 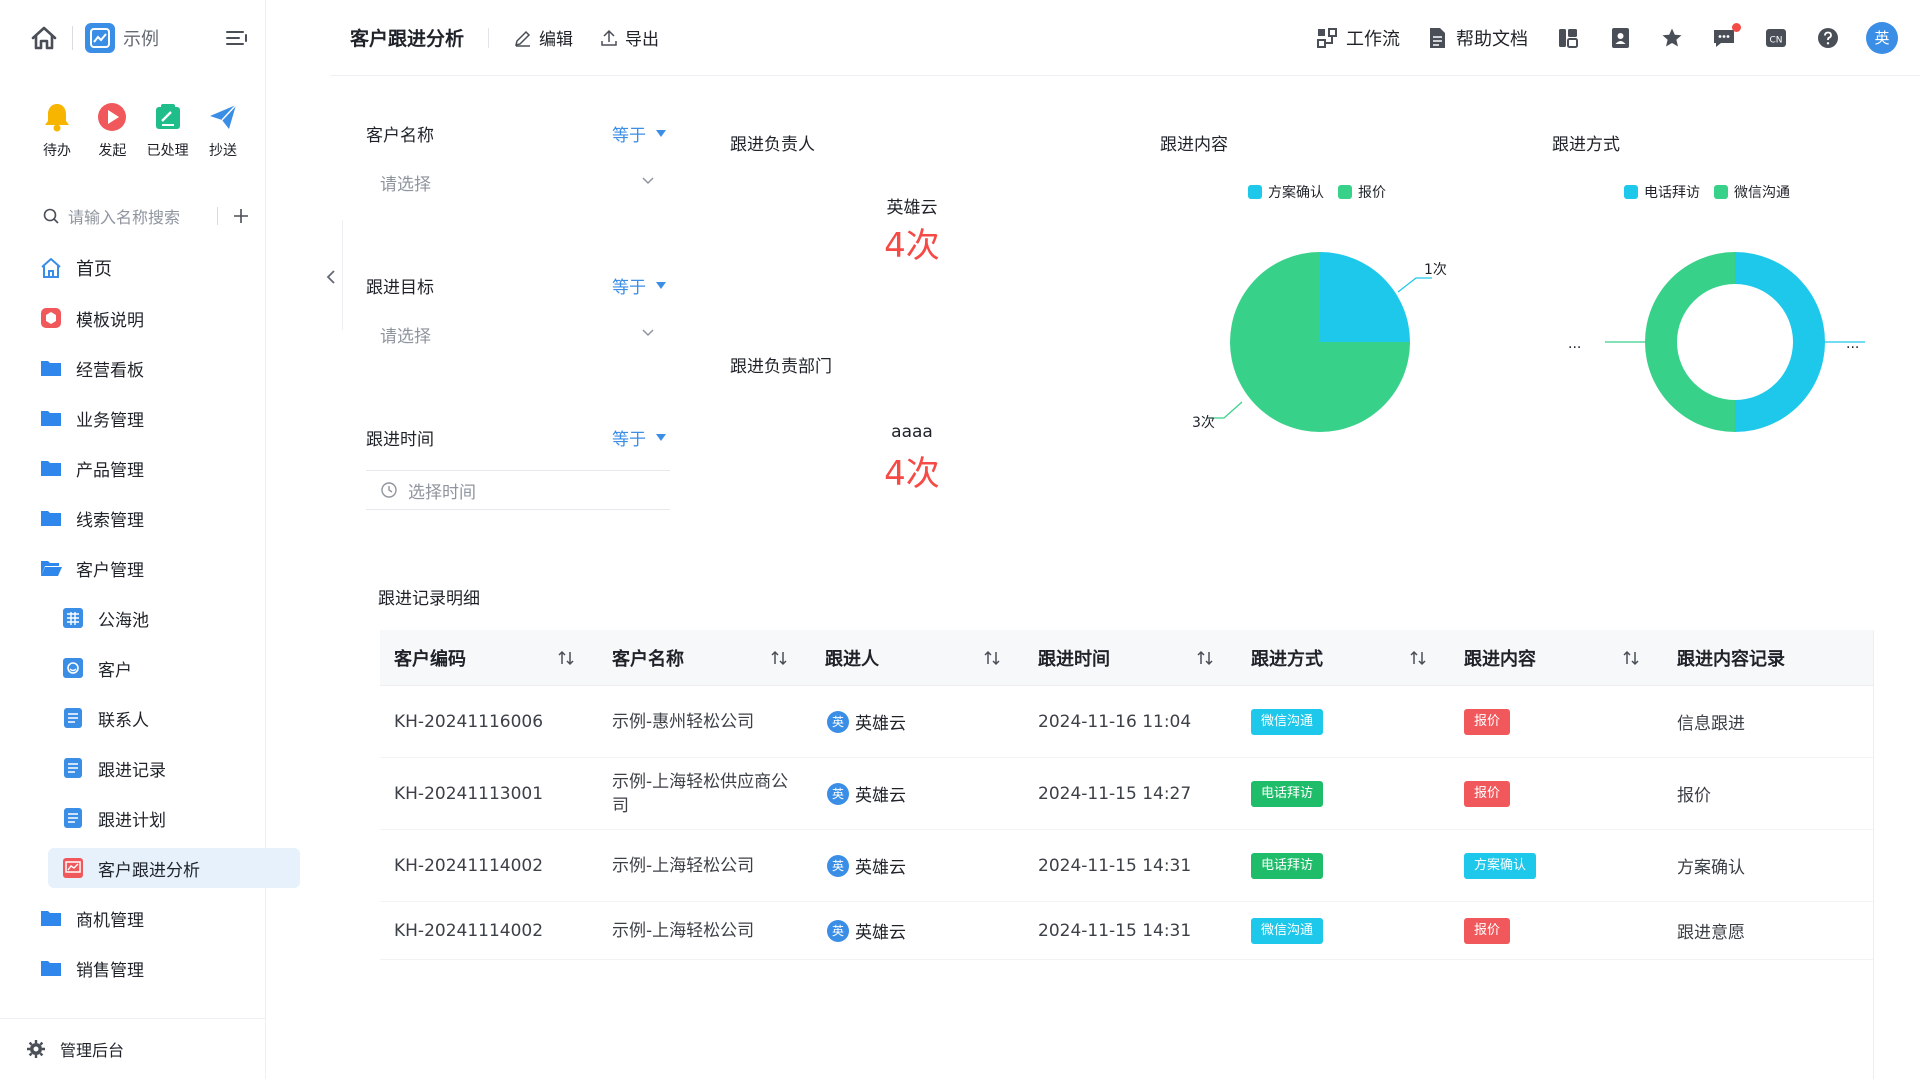 What do you see at coordinates (110, 470) in the screenshot?
I see `sidebar-item-label: 产品管理` at bounding box center [110, 470].